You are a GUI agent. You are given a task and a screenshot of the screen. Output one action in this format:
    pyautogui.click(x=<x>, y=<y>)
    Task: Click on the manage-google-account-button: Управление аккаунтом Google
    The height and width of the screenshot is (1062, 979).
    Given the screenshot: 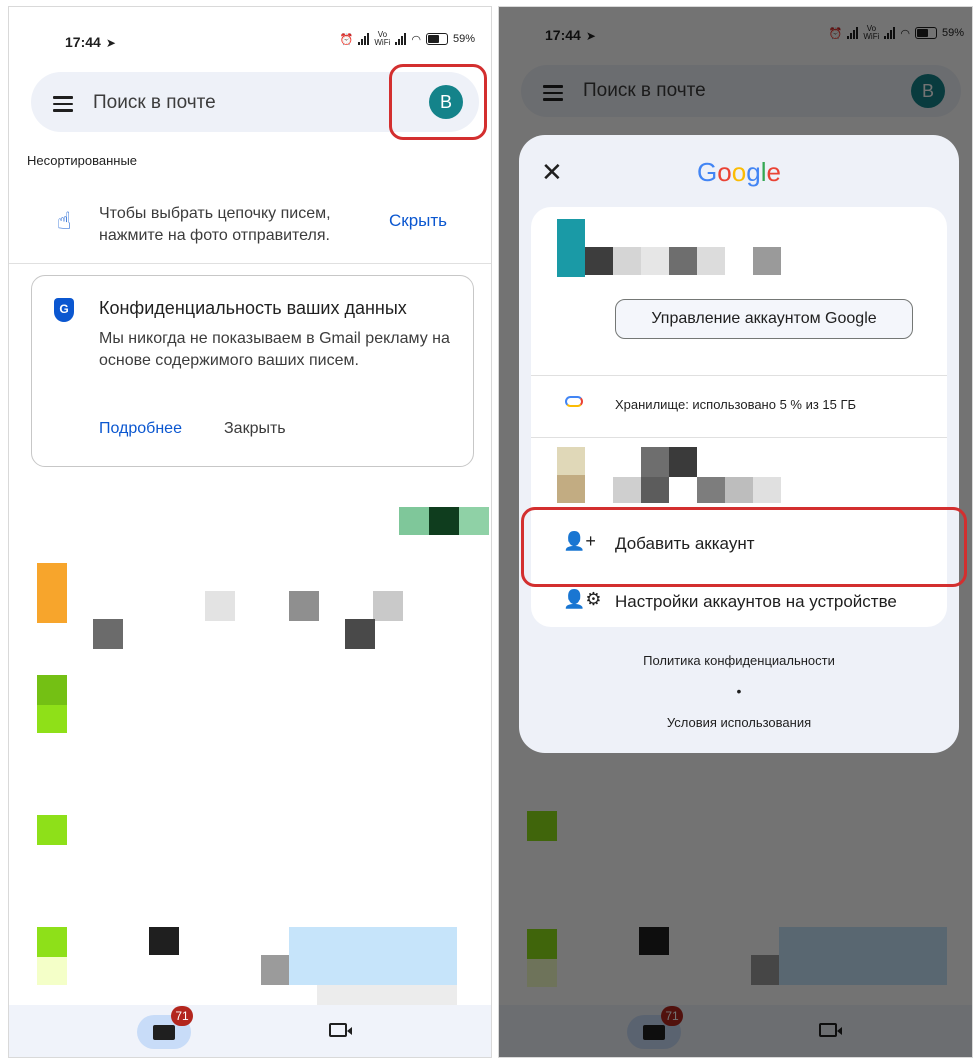 What is the action you would take?
    pyautogui.click(x=764, y=319)
    